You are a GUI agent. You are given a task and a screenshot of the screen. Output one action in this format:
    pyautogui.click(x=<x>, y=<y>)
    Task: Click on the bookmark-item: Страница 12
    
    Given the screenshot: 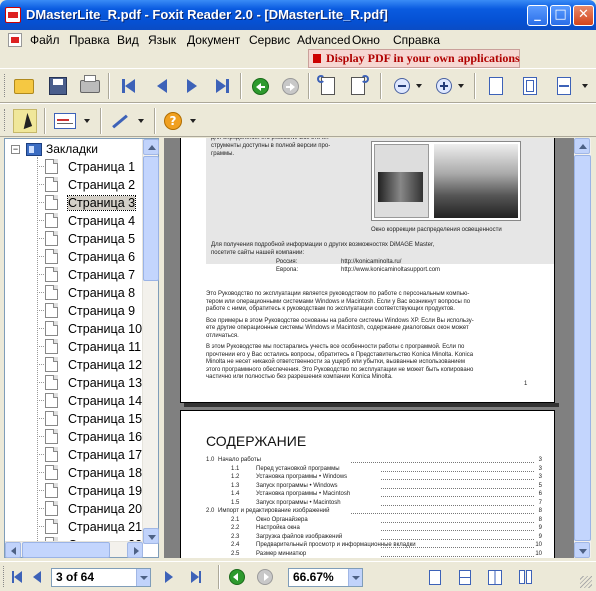 What is the action you would take?
    pyautogui.click(x=89, y=364)
    